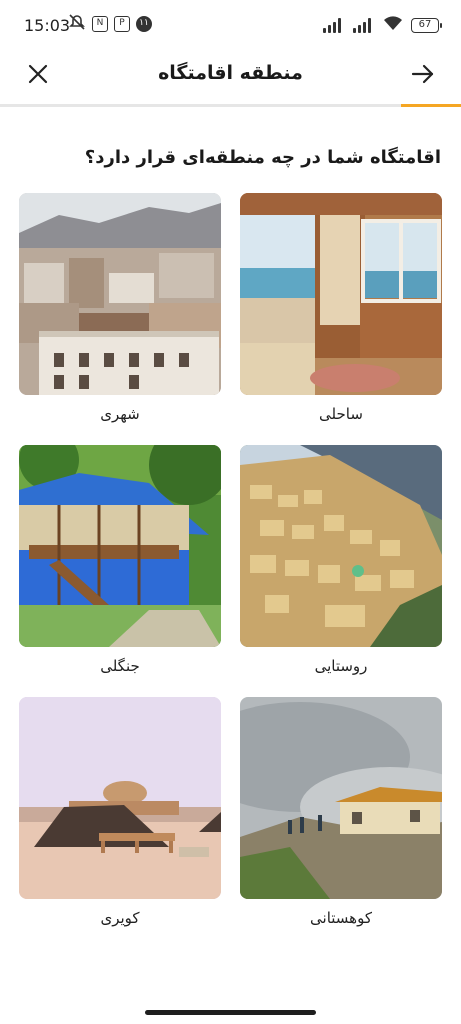 This screenshot has height=1024, width=461. What do you see at coordinates (341, 666) in the screenshot?
I see `option-label: روستایی` at bounding box center [341, 666].